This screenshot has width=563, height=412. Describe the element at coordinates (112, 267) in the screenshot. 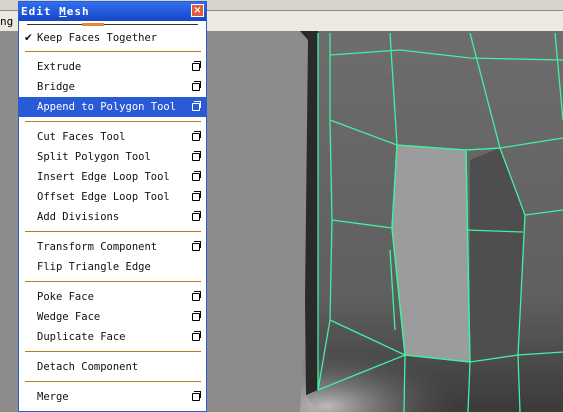

I see `menu-item-flip-triangle-edge: Flip Triangle Edge` at that location.